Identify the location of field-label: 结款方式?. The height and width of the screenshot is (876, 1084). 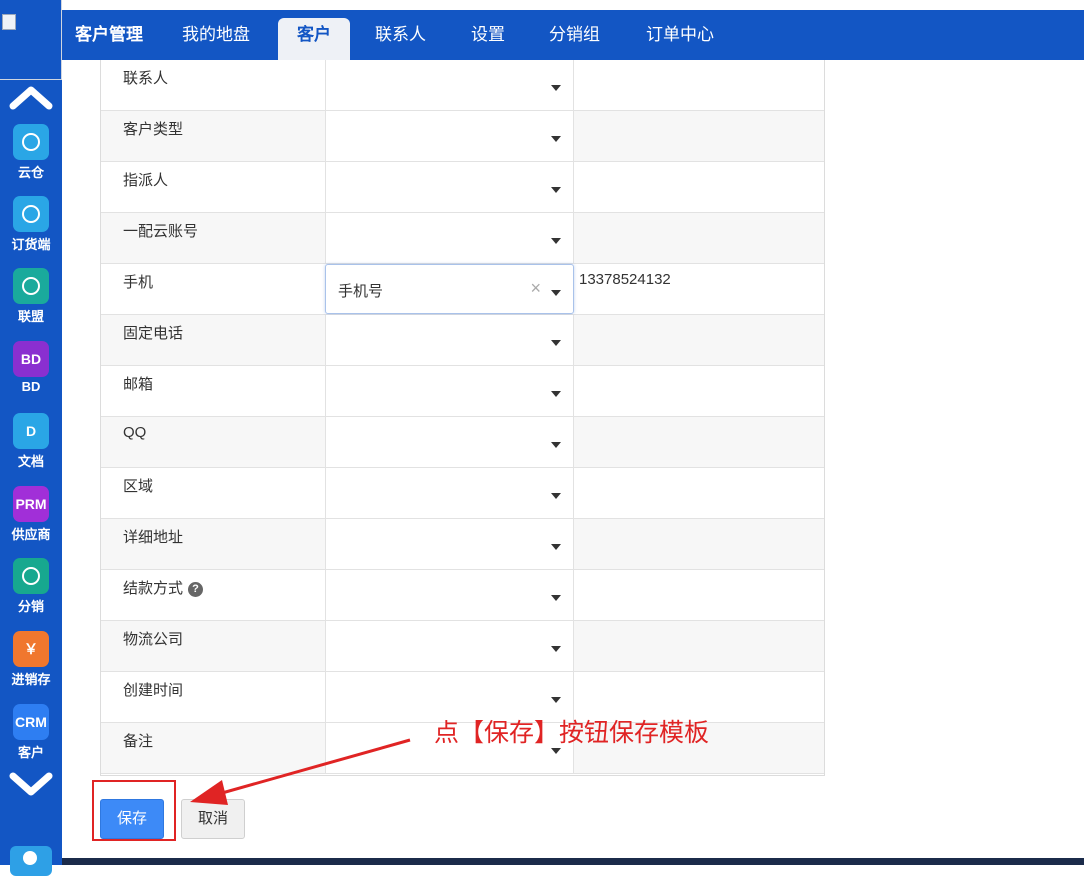
(163, 587).